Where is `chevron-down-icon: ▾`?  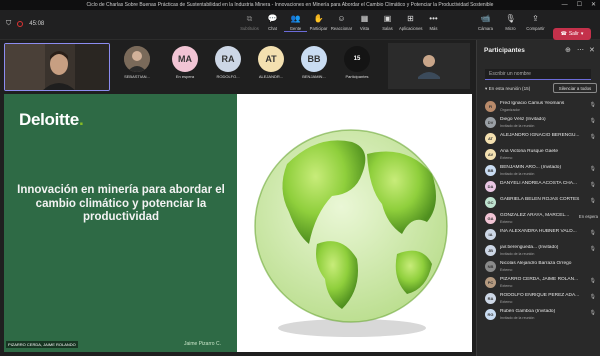 chevron-down-icon: ▾ is located at coordinates (582, 34).